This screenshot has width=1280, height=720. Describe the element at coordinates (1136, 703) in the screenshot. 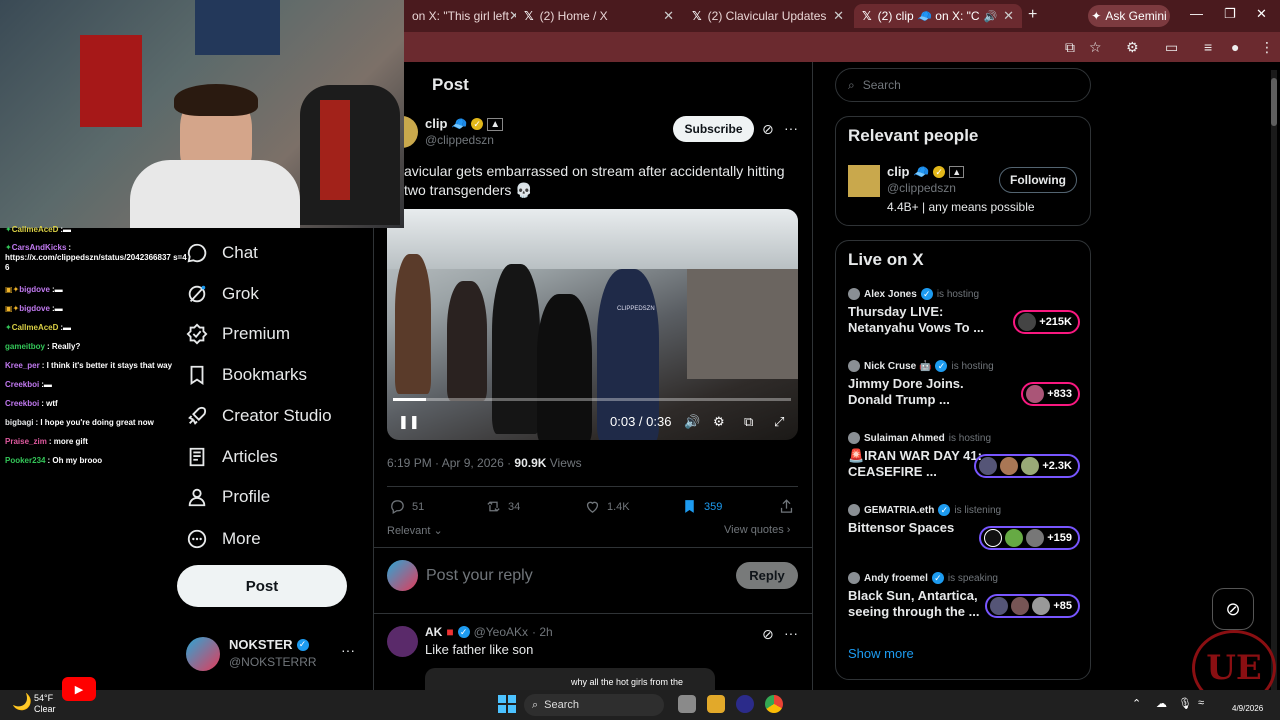

I see `tray-chevron-icon: ⌃` at that location.